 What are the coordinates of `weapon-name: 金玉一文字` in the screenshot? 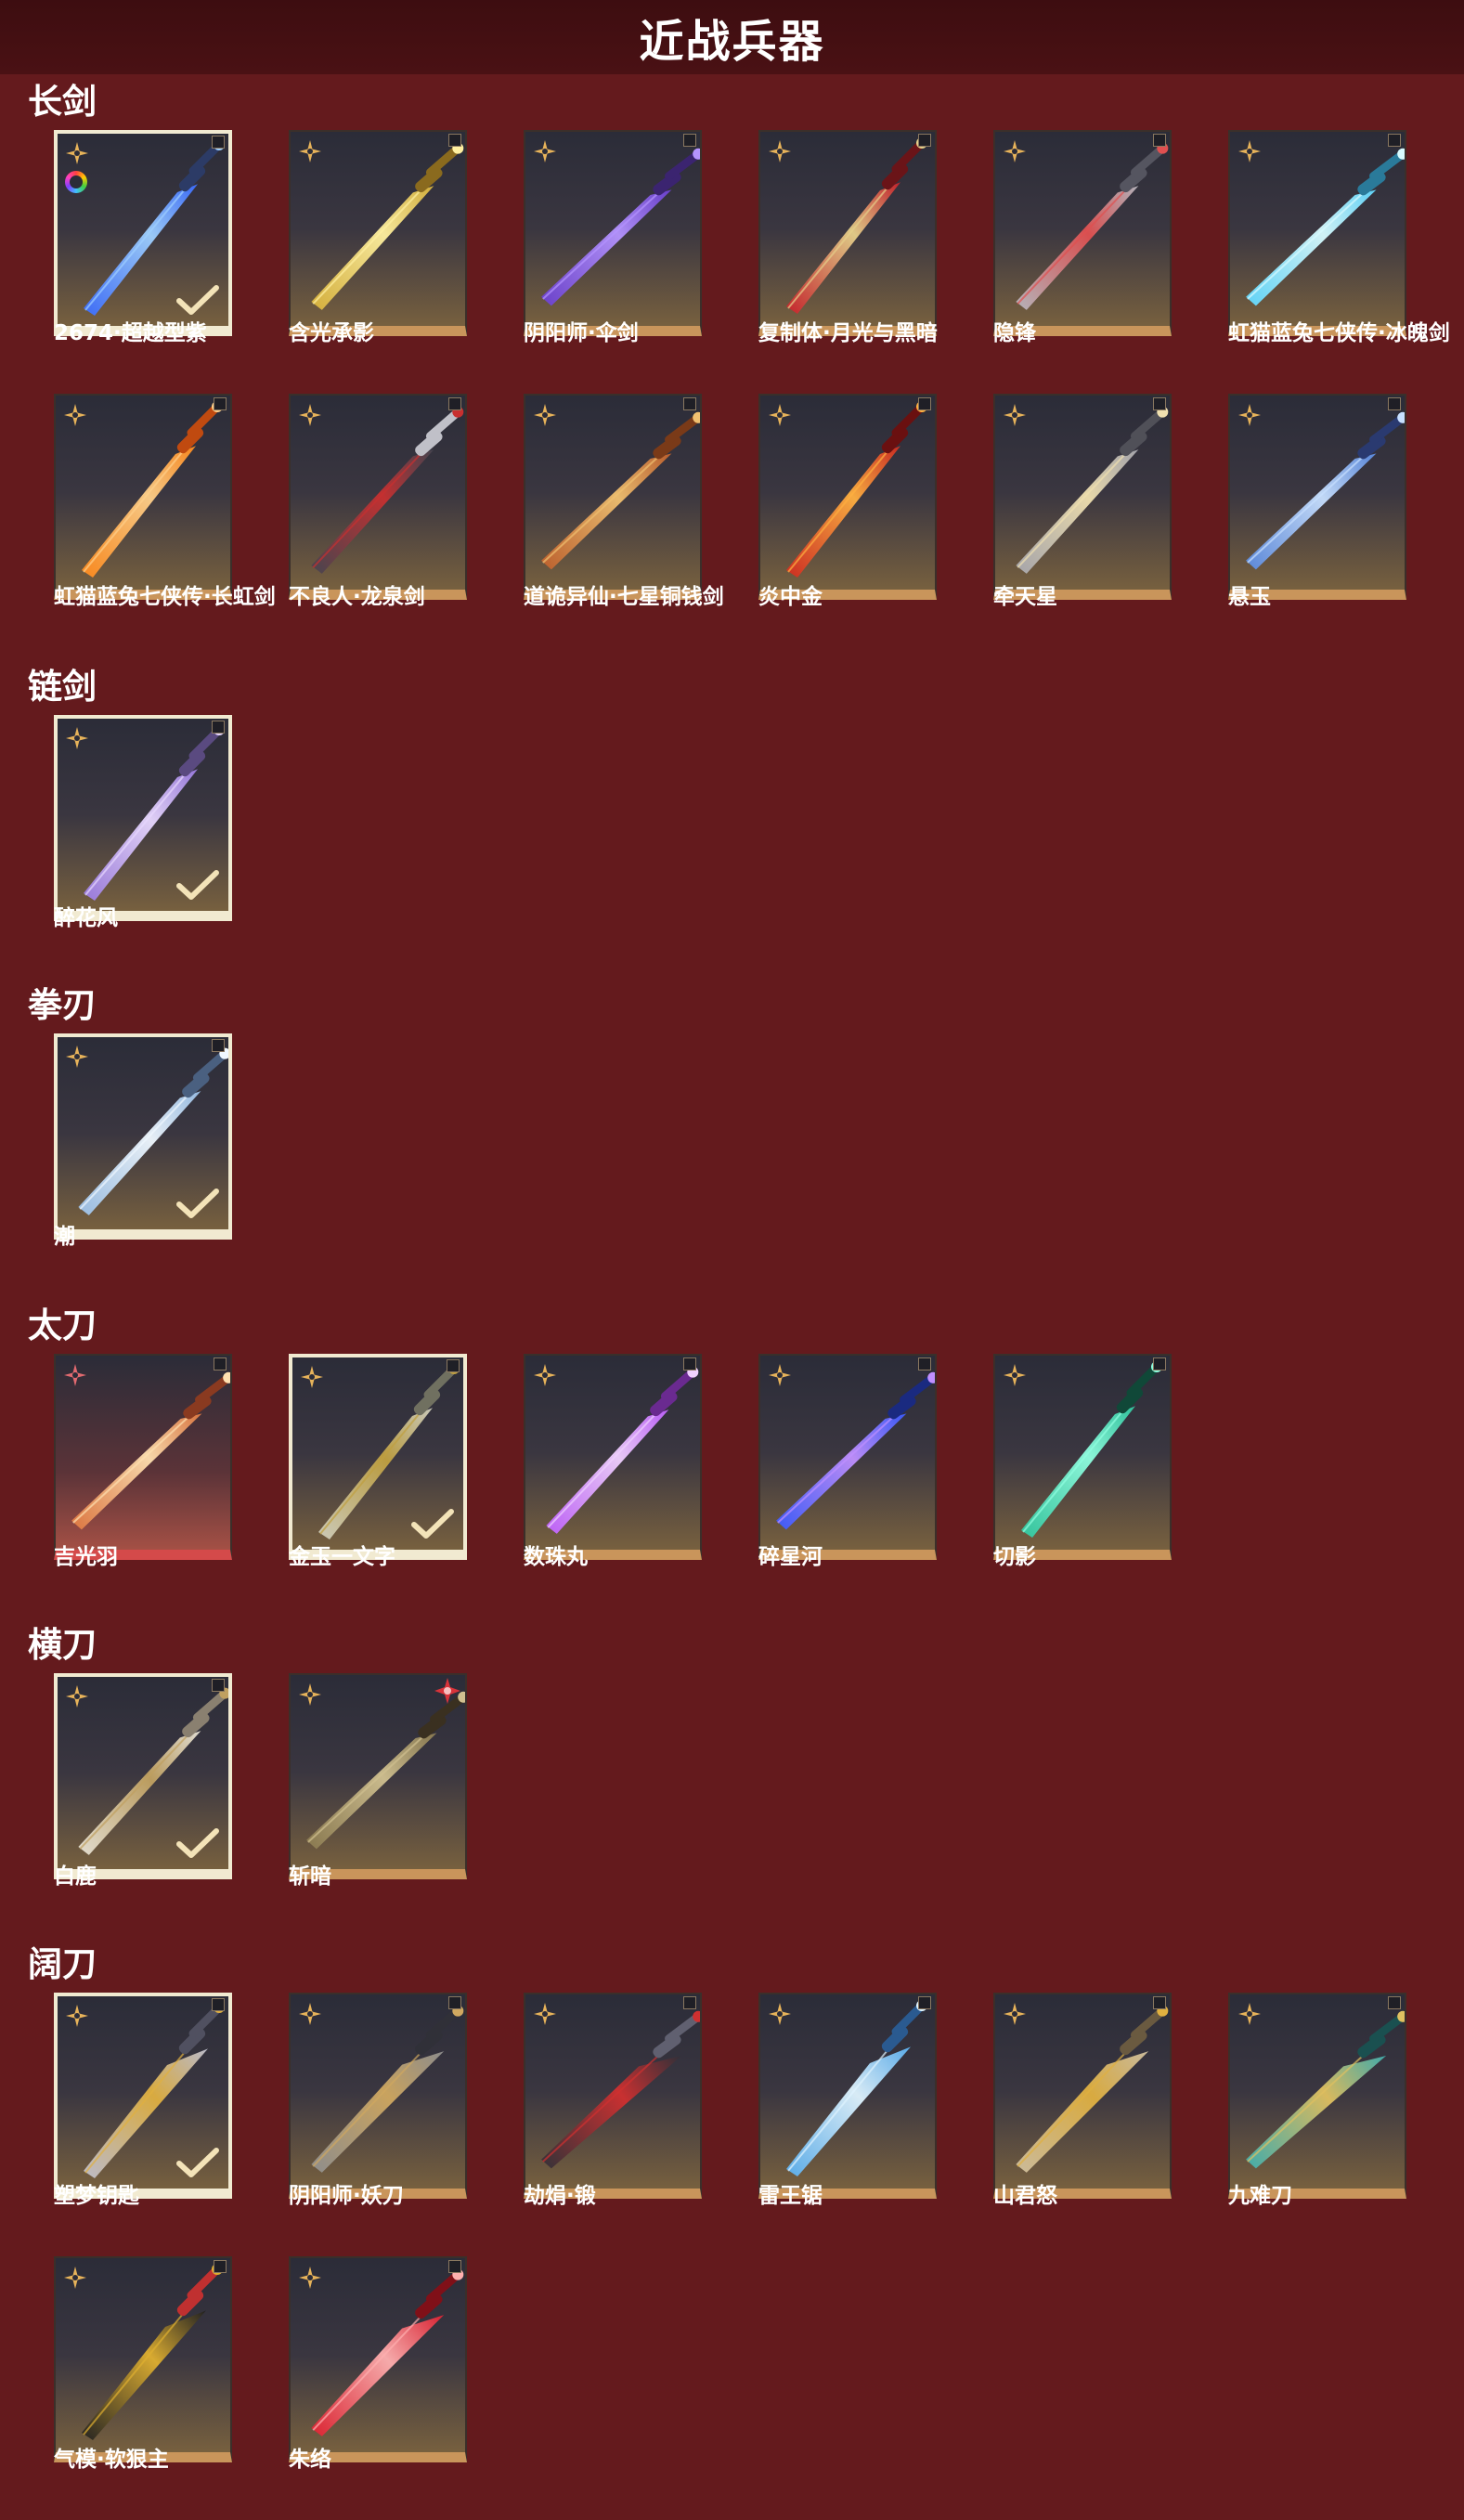 It's located at (342, 1557).